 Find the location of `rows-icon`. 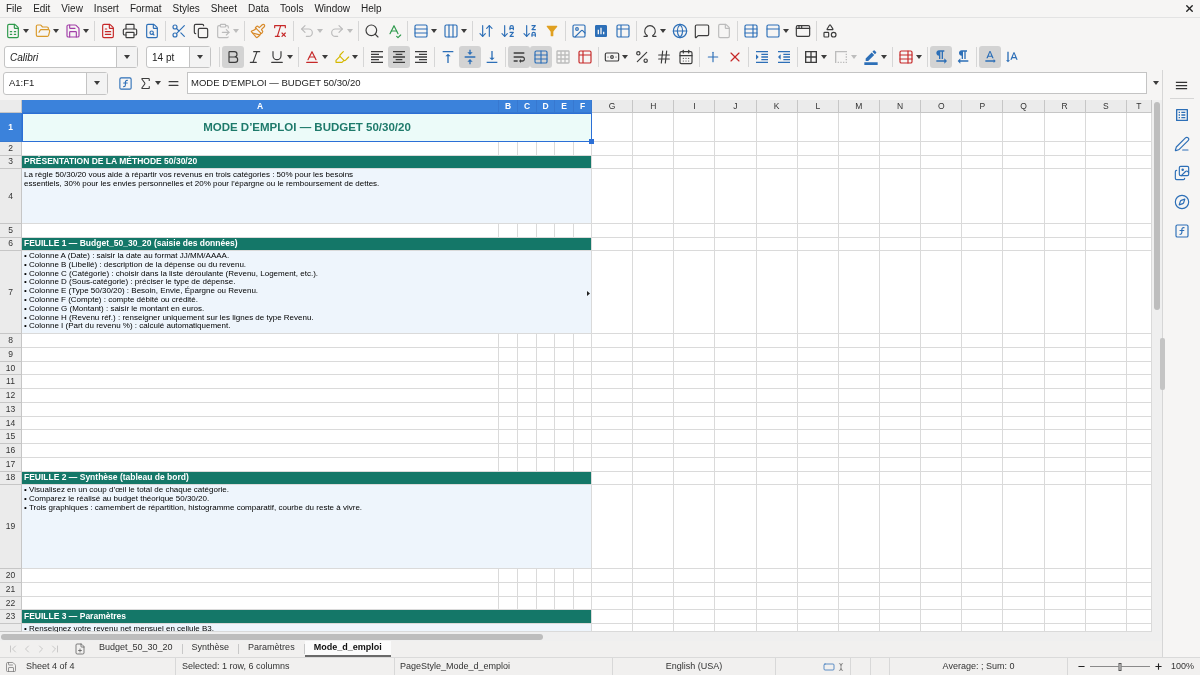

rows-icon is located at coordinates (421, 31).